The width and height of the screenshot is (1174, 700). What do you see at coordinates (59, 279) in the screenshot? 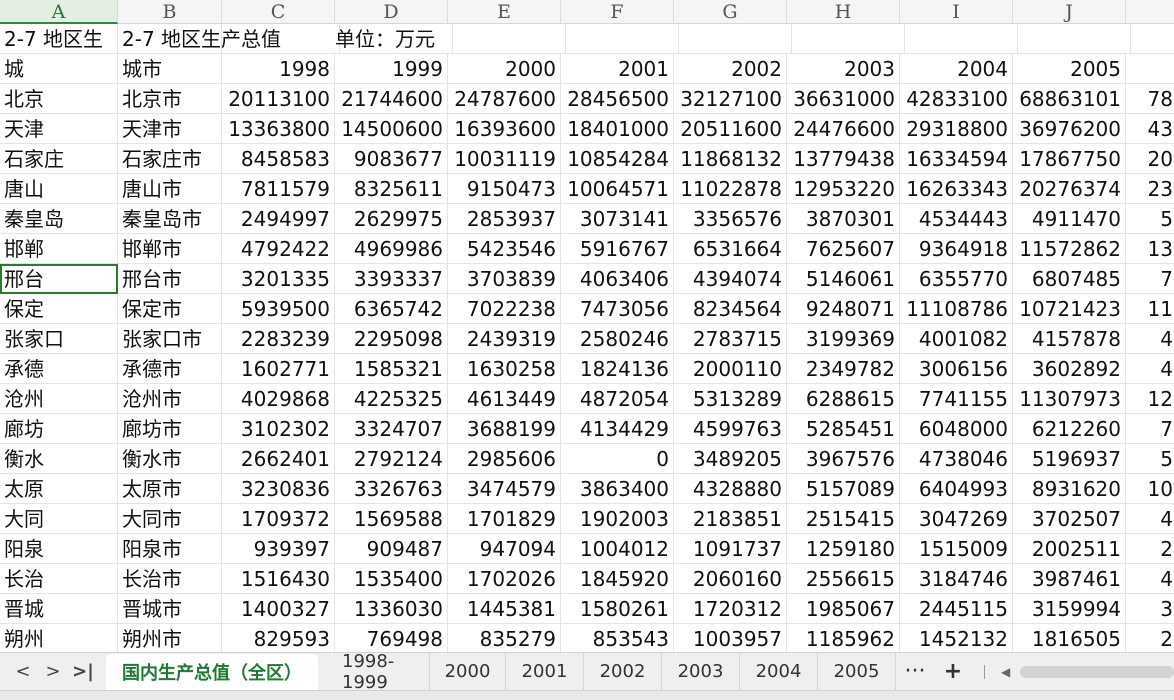
I see `cell-city-short: 邢台` at bounding box center [59, 279].